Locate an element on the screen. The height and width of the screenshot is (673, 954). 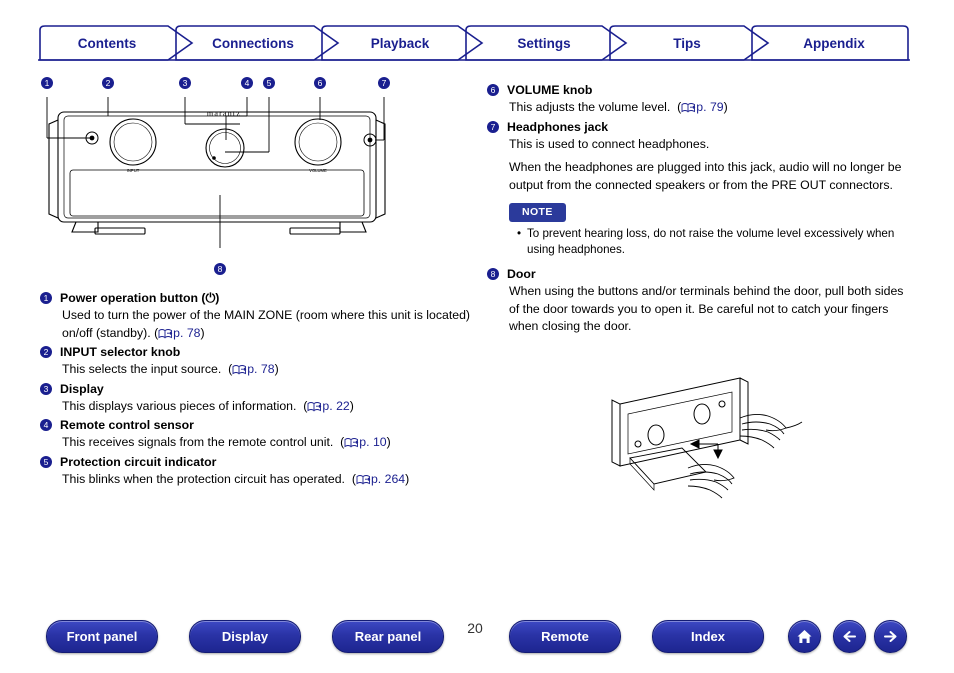
callout-1: 1 is located at coordinates (47, 83).